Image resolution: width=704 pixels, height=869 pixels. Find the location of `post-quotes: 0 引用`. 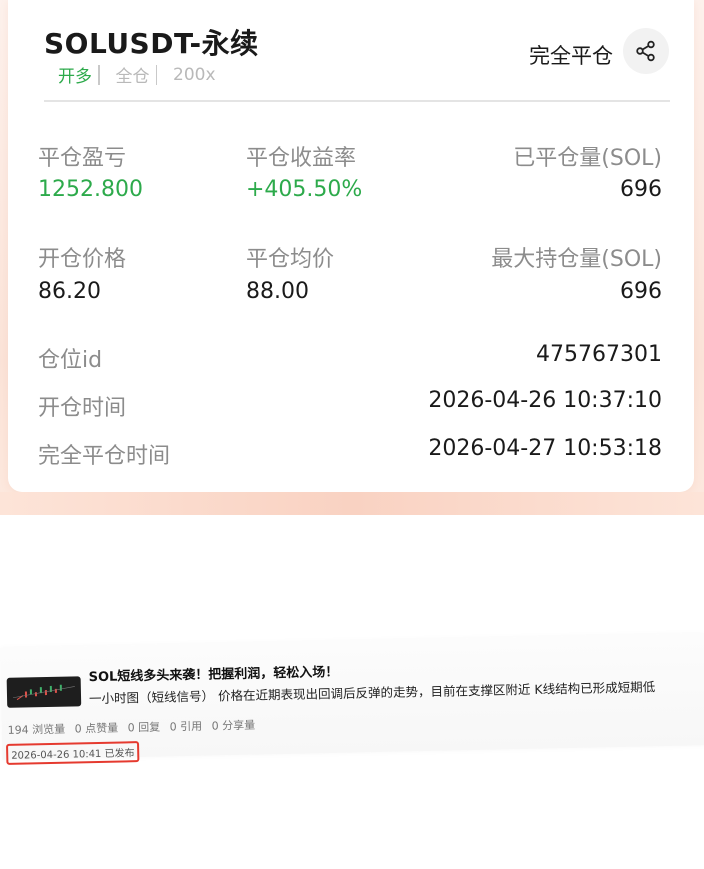

post-quotes: 0 引用 is located at coordinates (186, 726).